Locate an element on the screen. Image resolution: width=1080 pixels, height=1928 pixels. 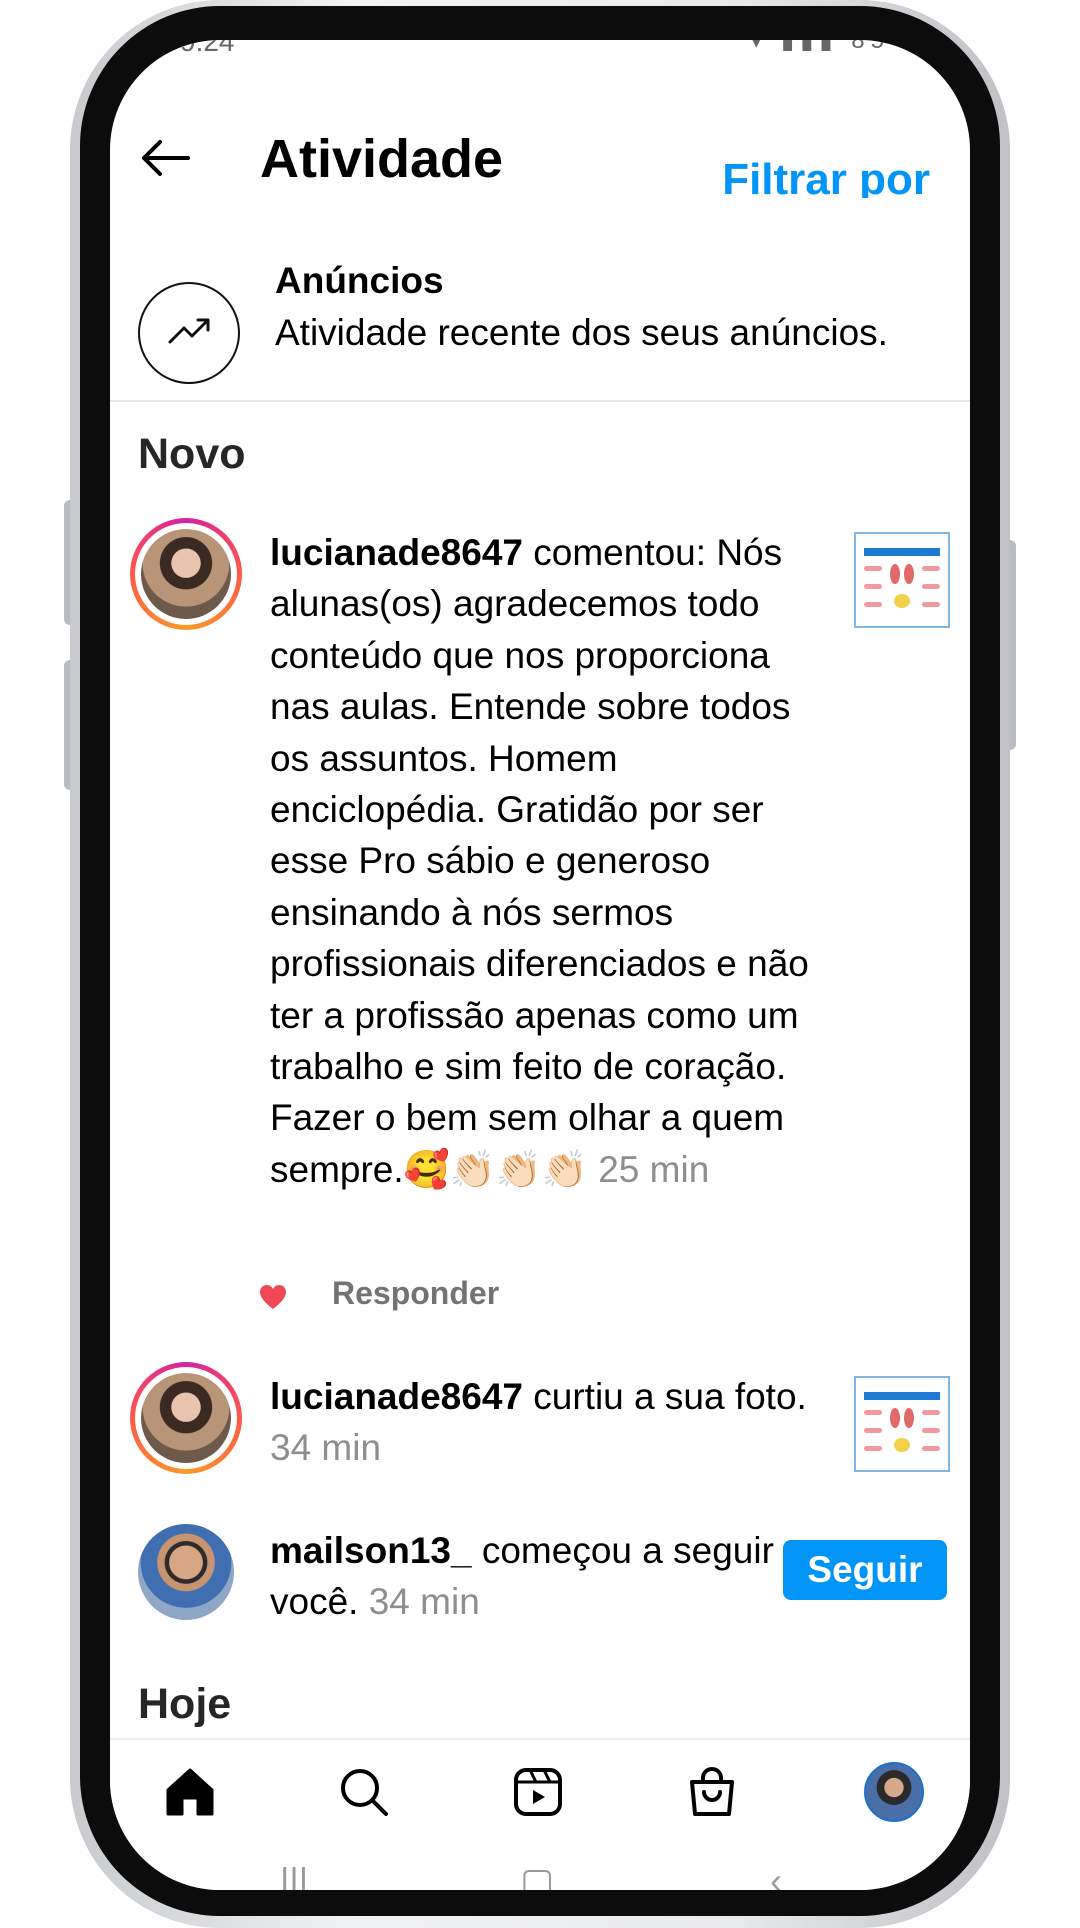
notification-like: lucianade8647 curtiu a sua foto. 34 min is located at coordinates (550, 1422).